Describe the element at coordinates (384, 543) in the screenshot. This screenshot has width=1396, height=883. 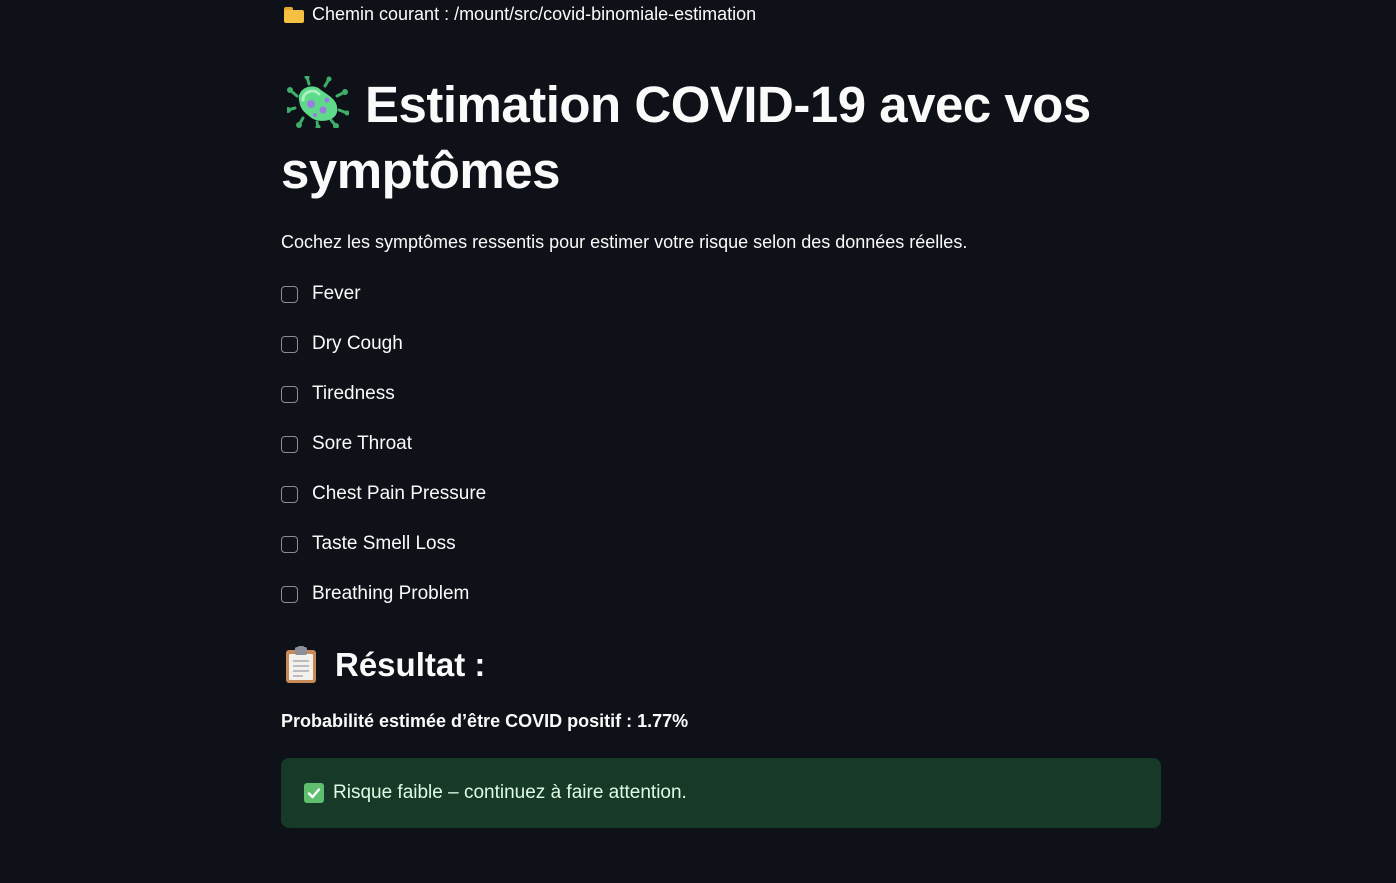
I see `checkbox-label: Taste Smell Loss` at that location.